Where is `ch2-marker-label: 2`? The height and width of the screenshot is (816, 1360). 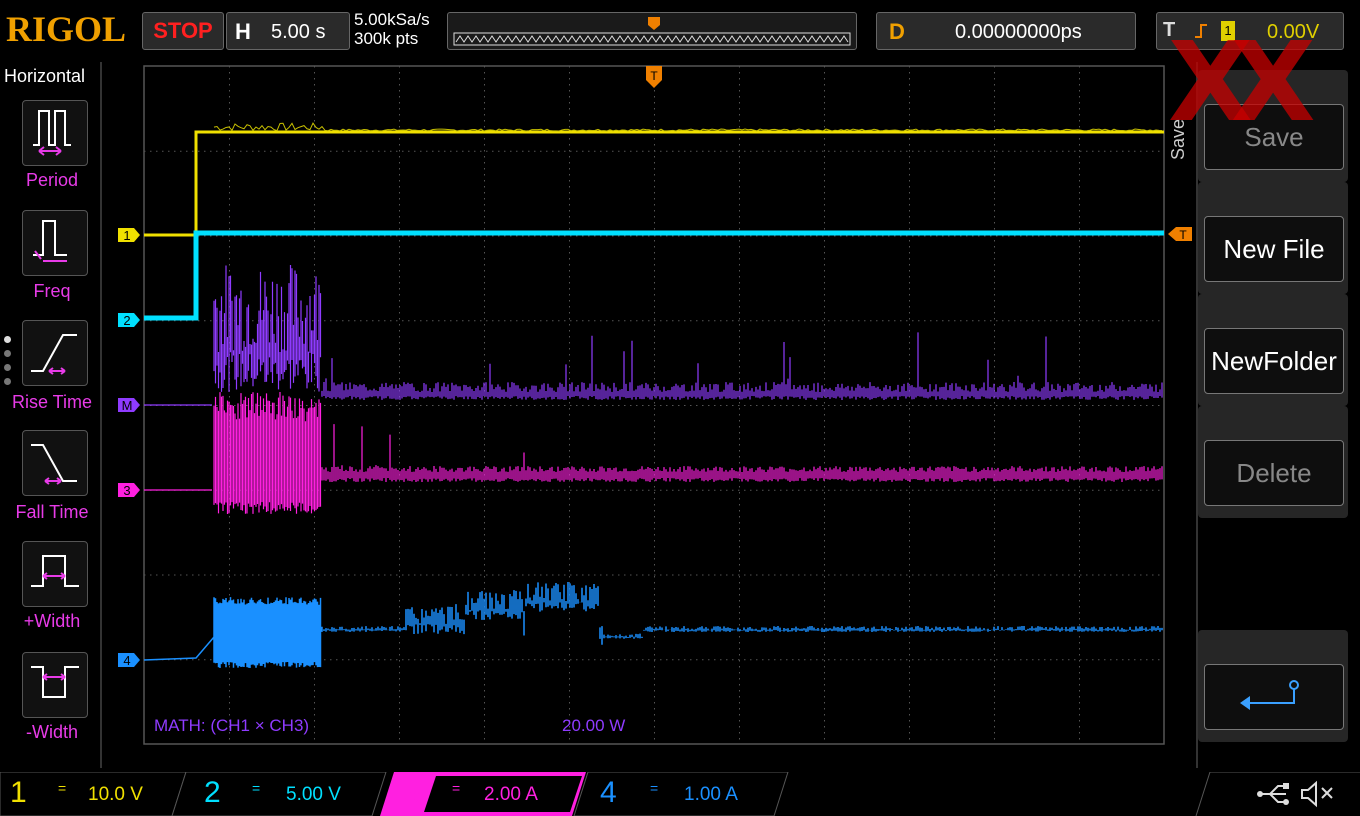 ch2-marker-label: 2 is located at coordinates (126, 320).